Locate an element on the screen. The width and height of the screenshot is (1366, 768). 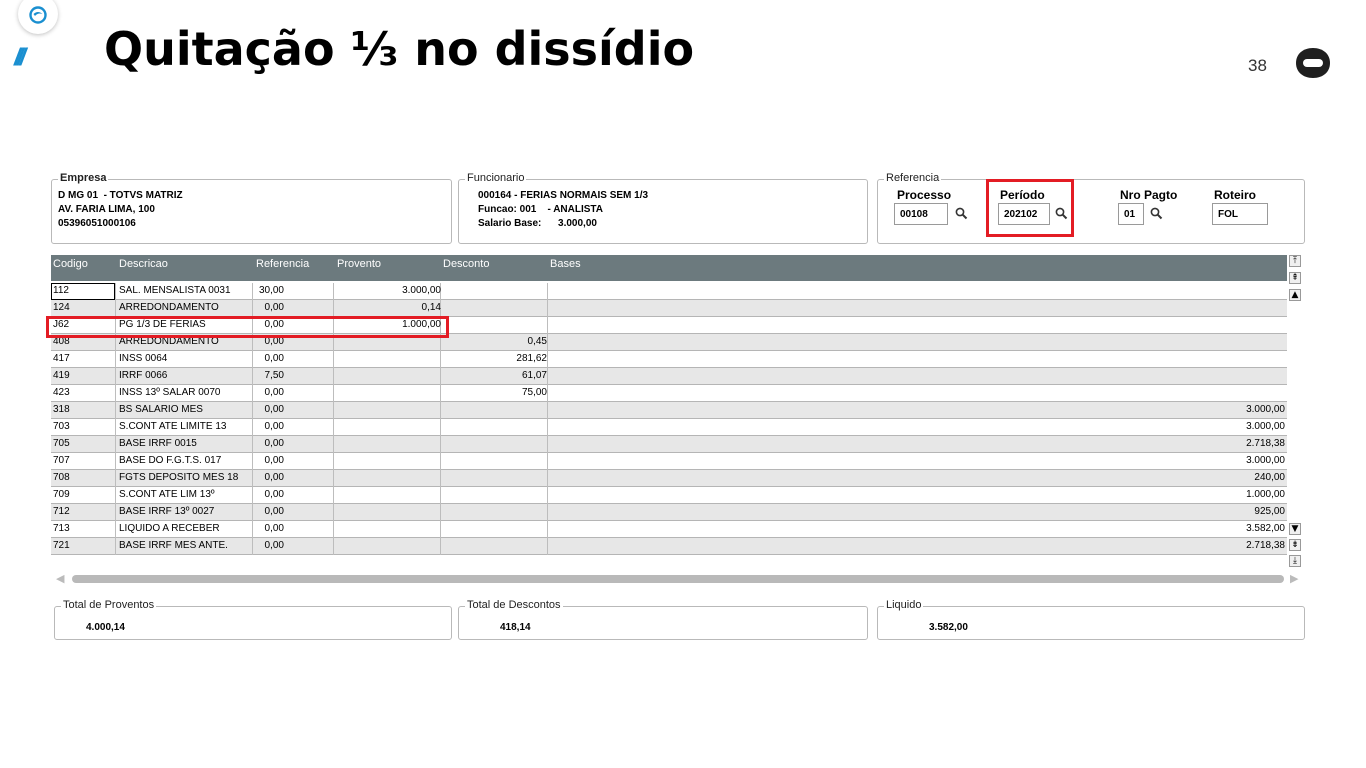
processo-input: 00108 is located at coordinates (921, 214).